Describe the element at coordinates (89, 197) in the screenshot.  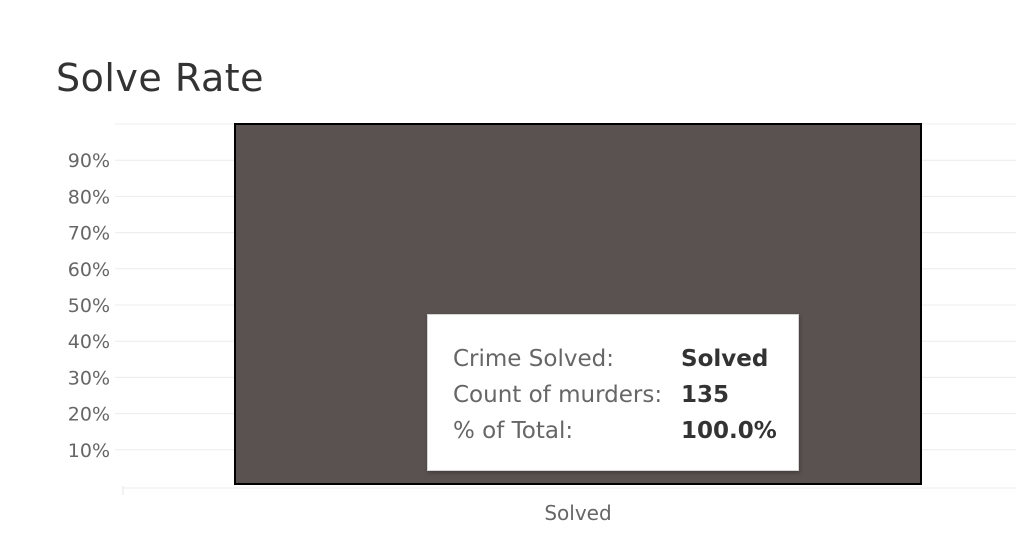
I see `y-tick-label: 80%` at that location.